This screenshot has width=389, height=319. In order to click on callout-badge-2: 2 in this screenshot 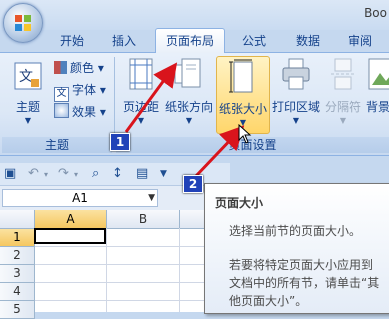, I will do `click(193, 184)`.